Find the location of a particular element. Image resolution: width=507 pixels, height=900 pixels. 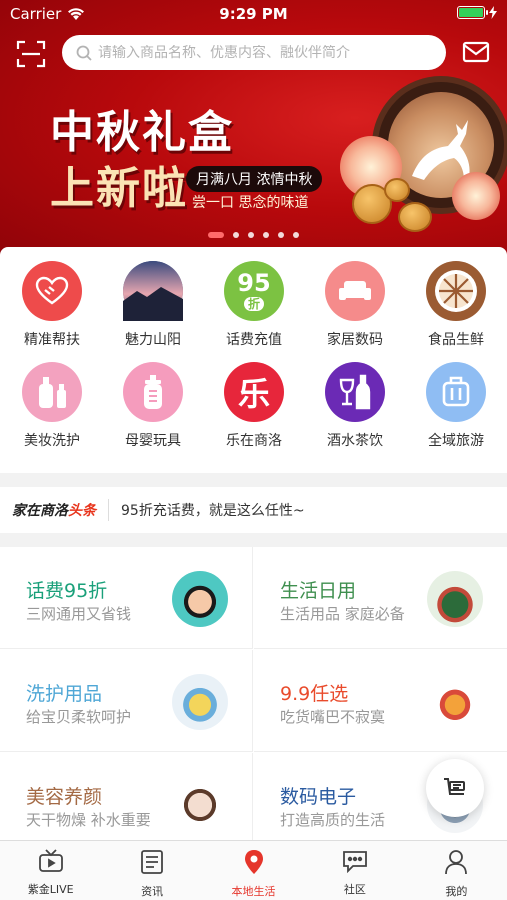

cart-button is located at coordinates (455, 788).